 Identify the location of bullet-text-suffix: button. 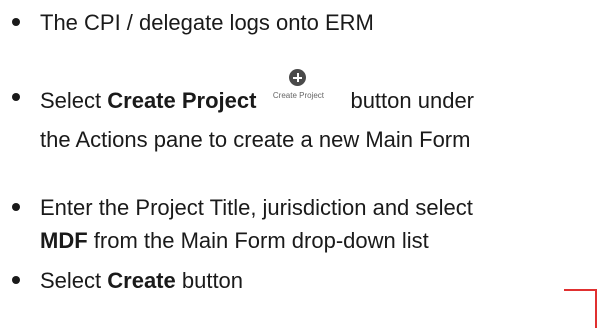
(209, 280).